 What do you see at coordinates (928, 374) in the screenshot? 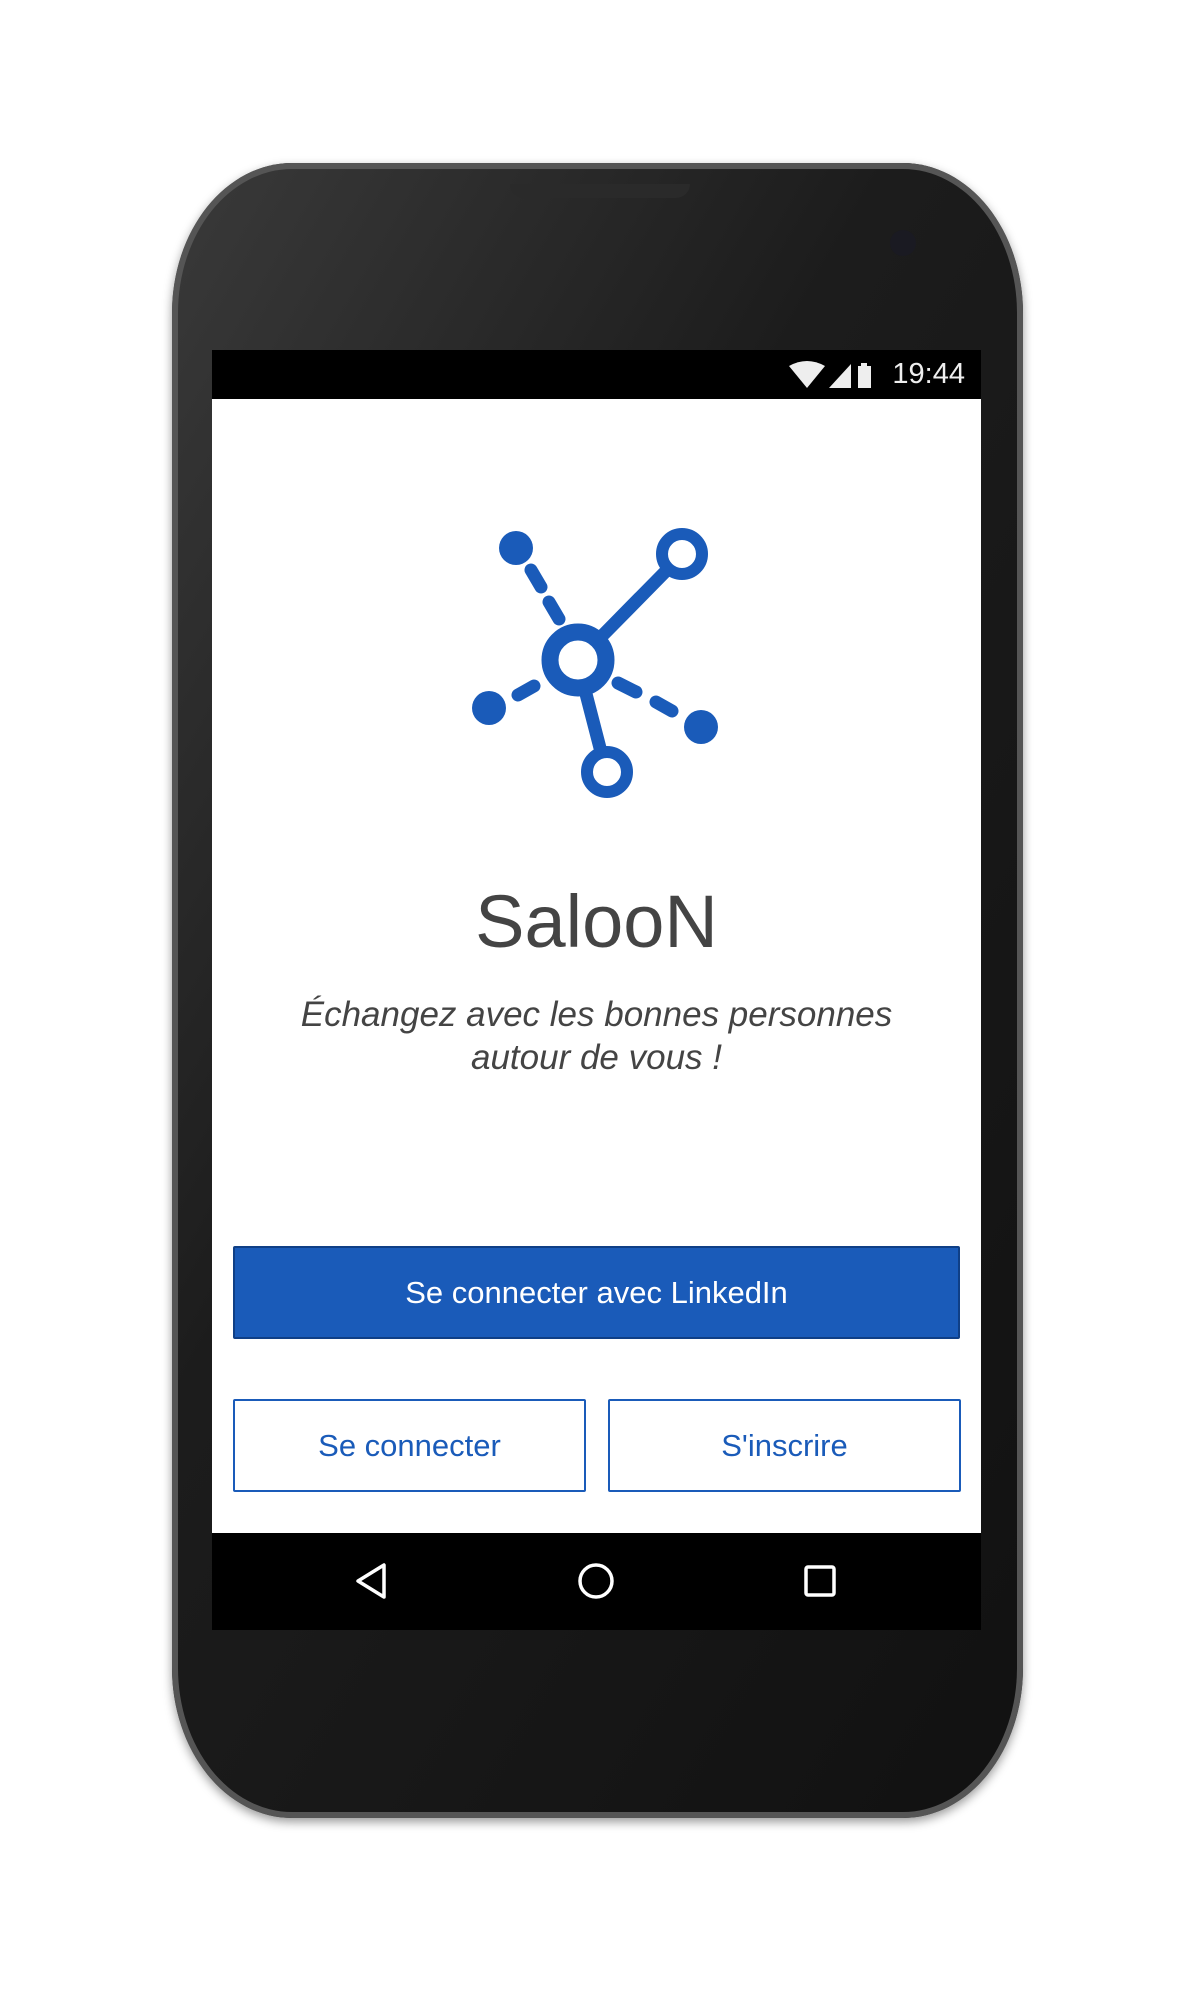
I see `status-time: 19:44` at bounding box center [928, 374].